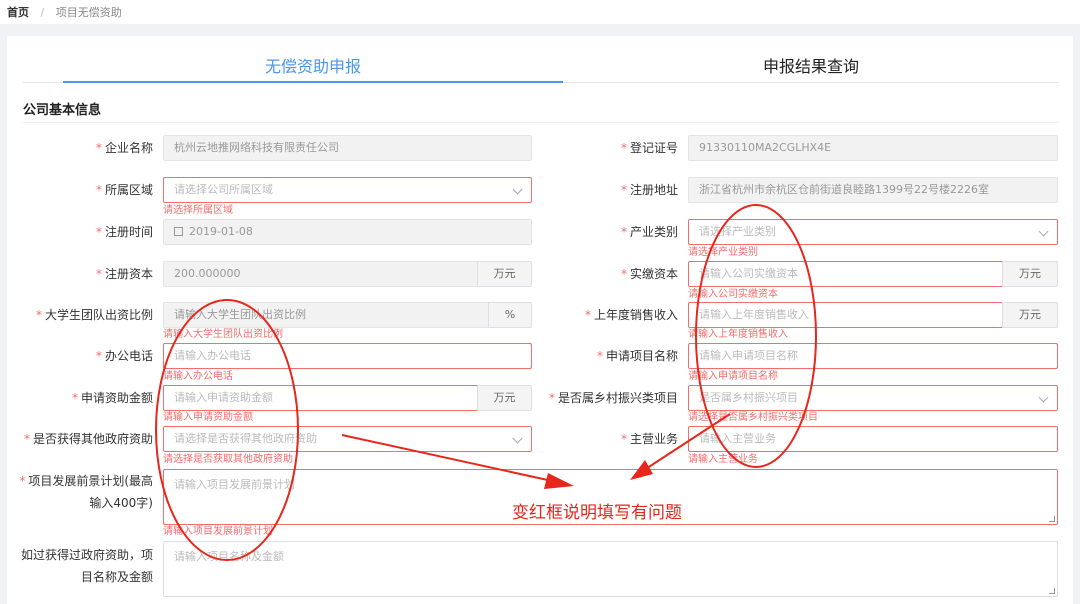 Image resolution: width=1080 pixels, height=604 pixels. Describe the element at coordinates (112, 398) in the screenshot. I see `label-funding-amount: * 申请资助金额` at that location.